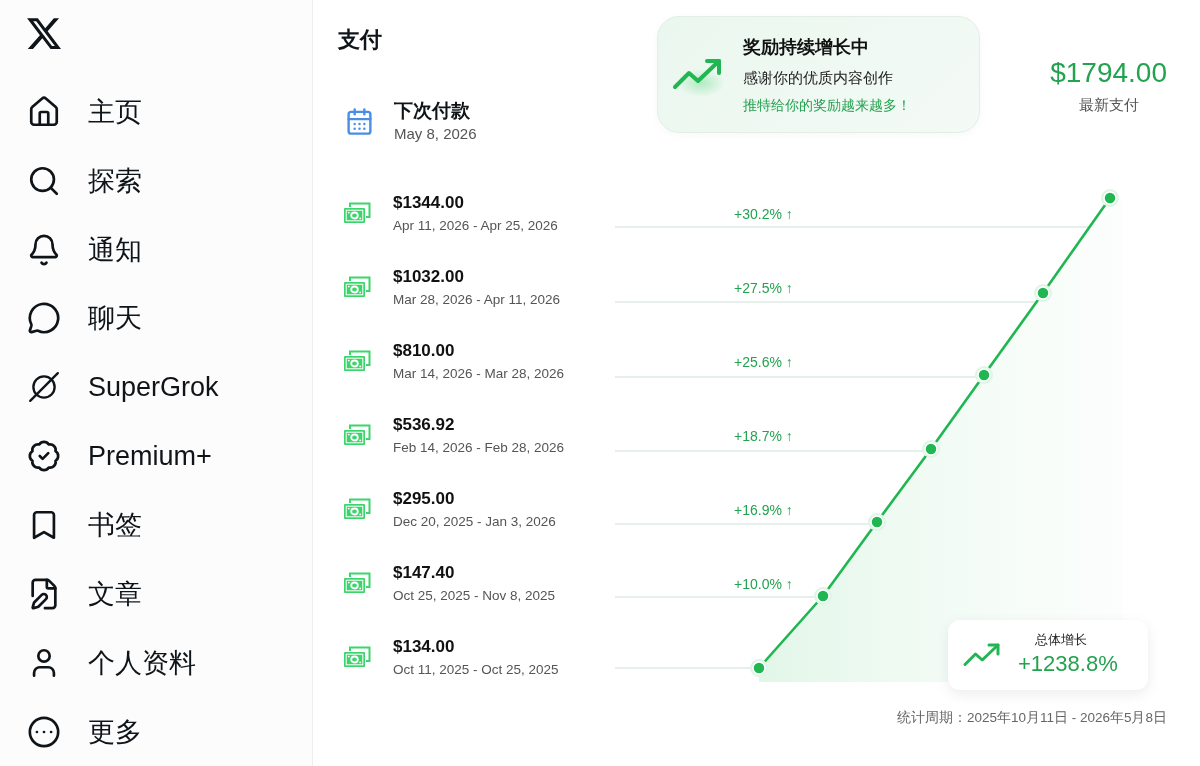 The width and height of the screenshot is (1200, 766). I want to click on banner-highlight: 推特给你的奖励越来越多！, so click(827, 105).